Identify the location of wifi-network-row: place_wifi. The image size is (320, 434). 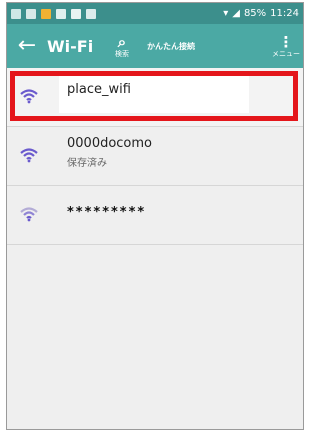
(155, 97).